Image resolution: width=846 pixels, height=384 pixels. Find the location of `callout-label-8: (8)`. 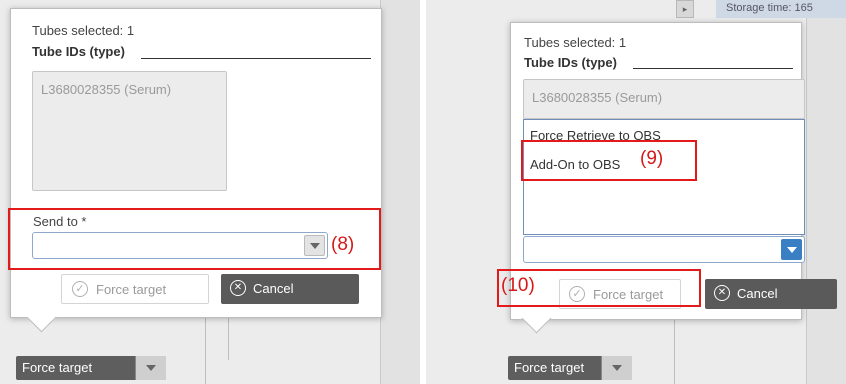

callout-label-8: (8) is located at coordinates (343, 244).